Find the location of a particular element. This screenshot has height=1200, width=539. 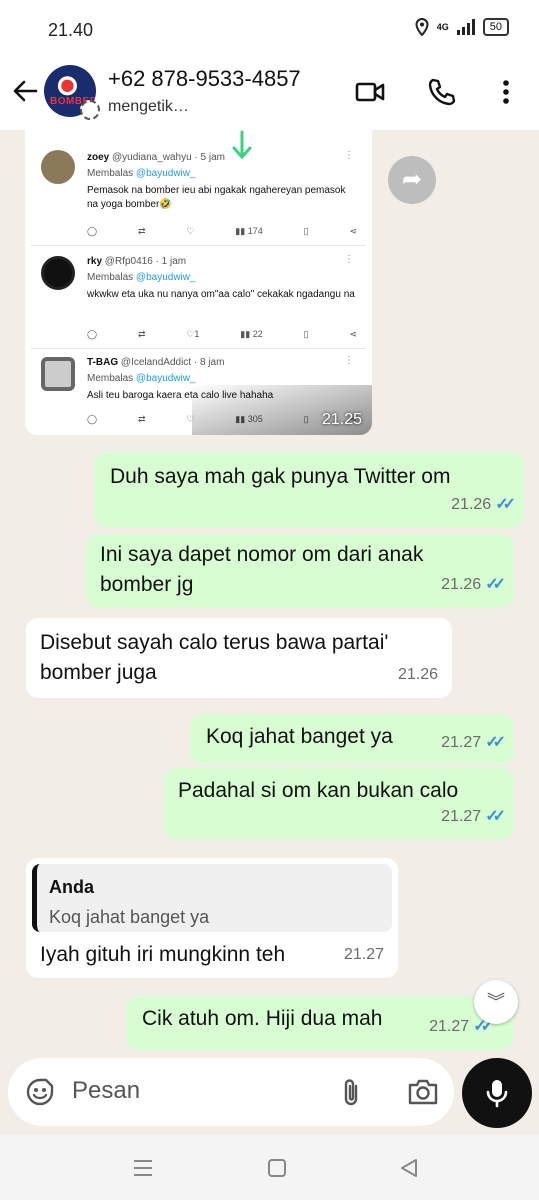

tweet-author: zoey is located at coordinates (98, 157).